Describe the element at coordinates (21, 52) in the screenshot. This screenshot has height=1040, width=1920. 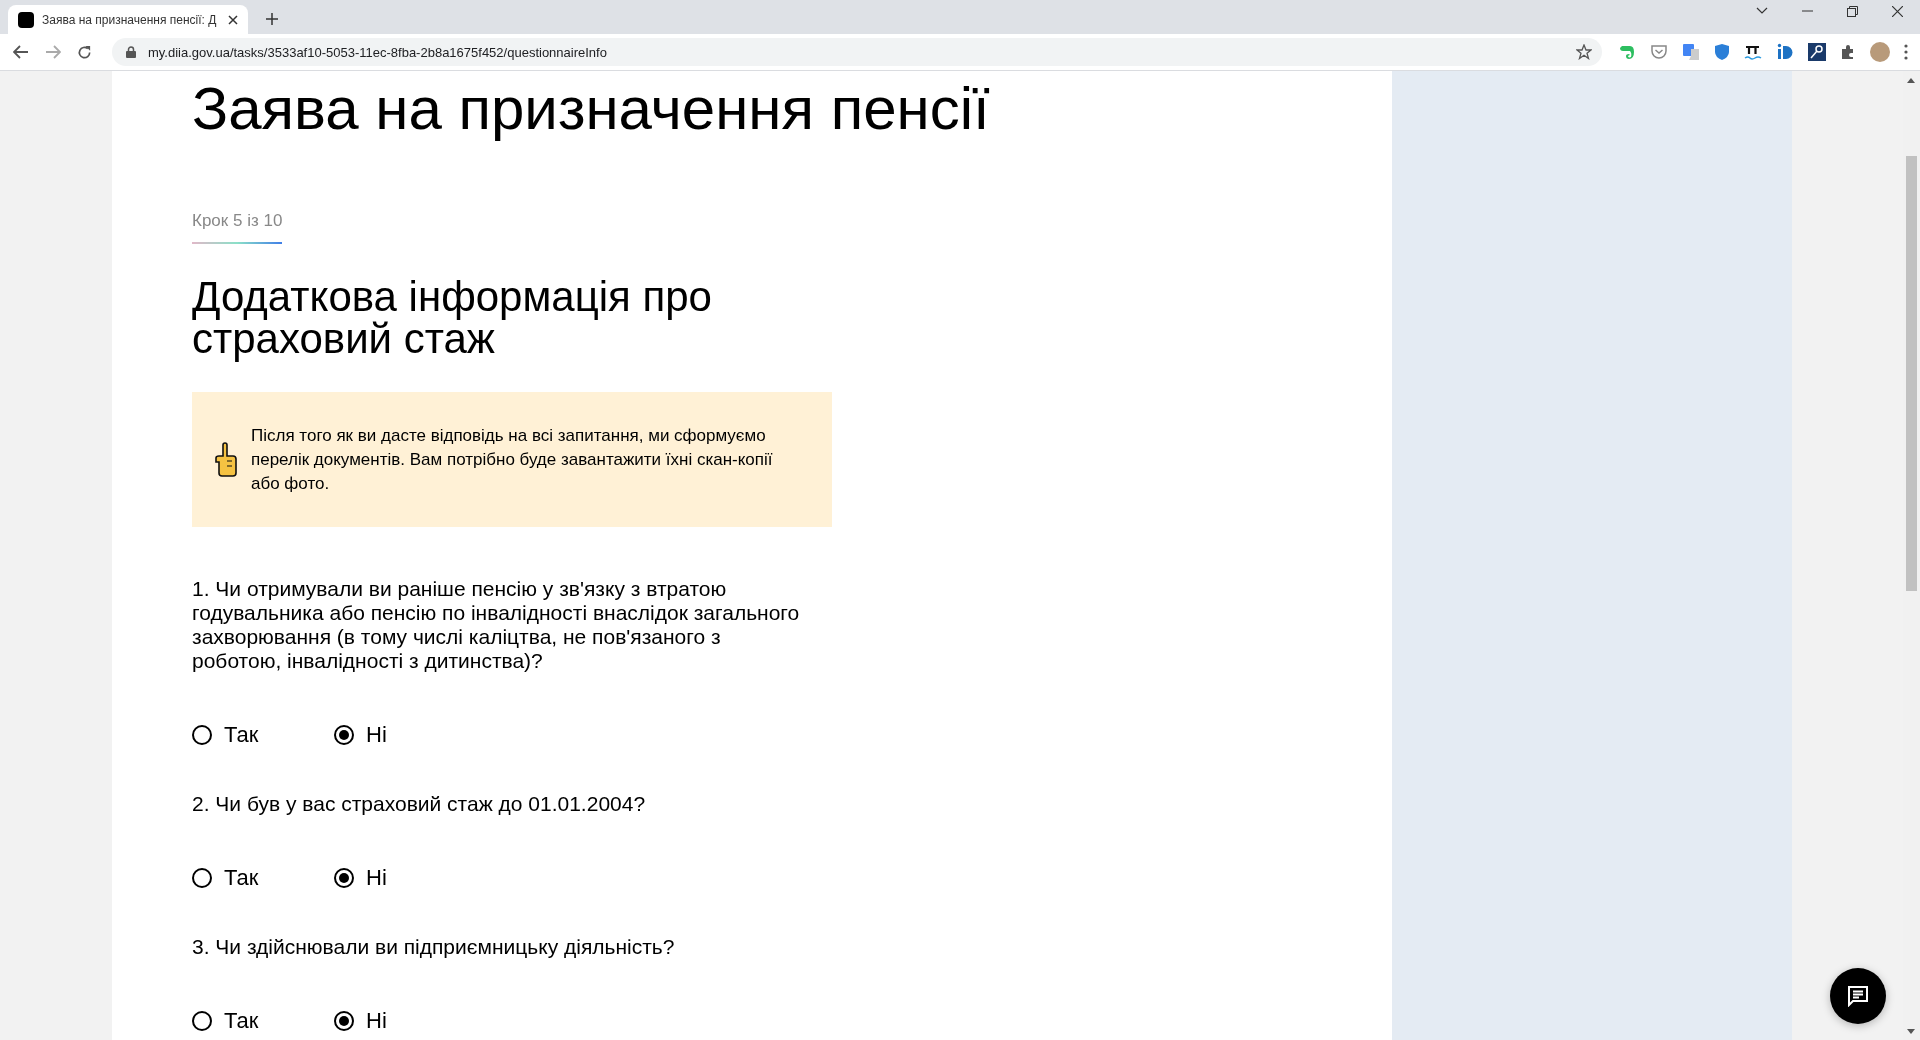
I see `back-icon` at that location.